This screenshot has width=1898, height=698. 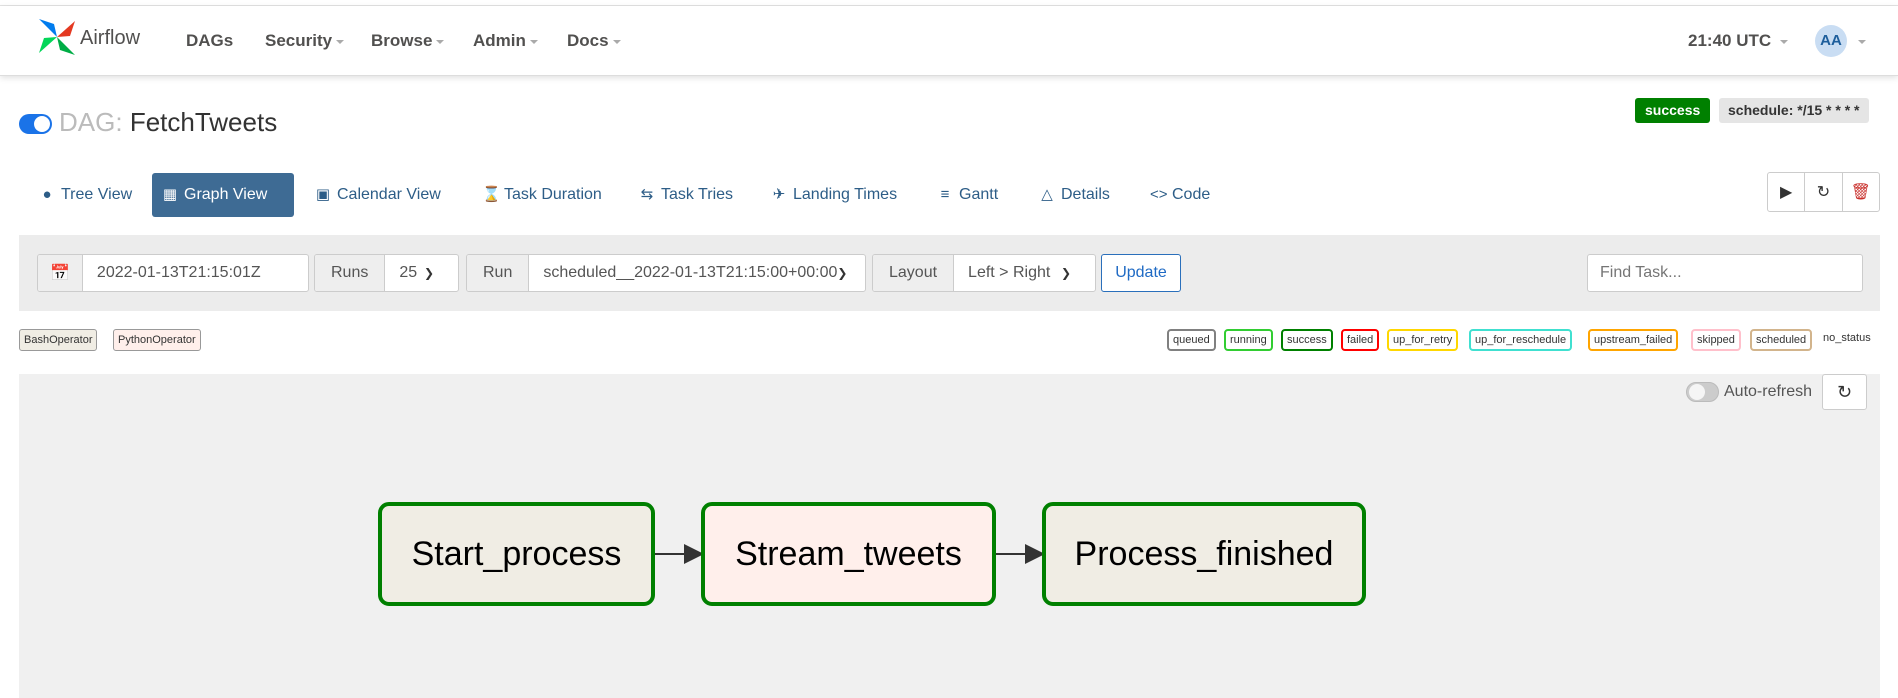 I want to click on tree-icon: ●, so click(x=47, y=194).